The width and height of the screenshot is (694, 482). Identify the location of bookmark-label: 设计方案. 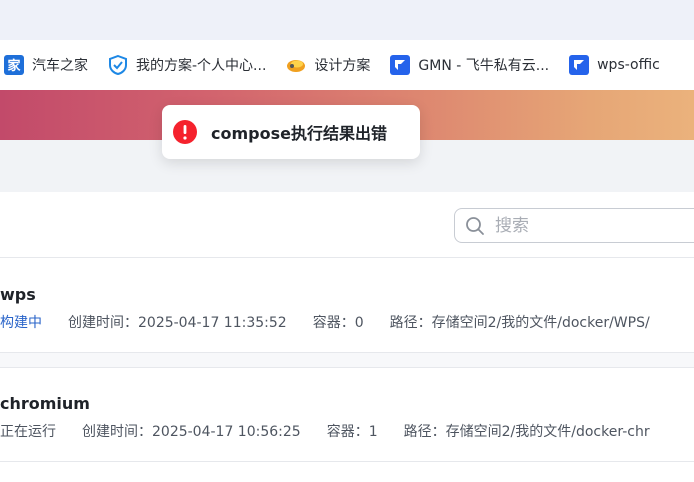
(342, 66).